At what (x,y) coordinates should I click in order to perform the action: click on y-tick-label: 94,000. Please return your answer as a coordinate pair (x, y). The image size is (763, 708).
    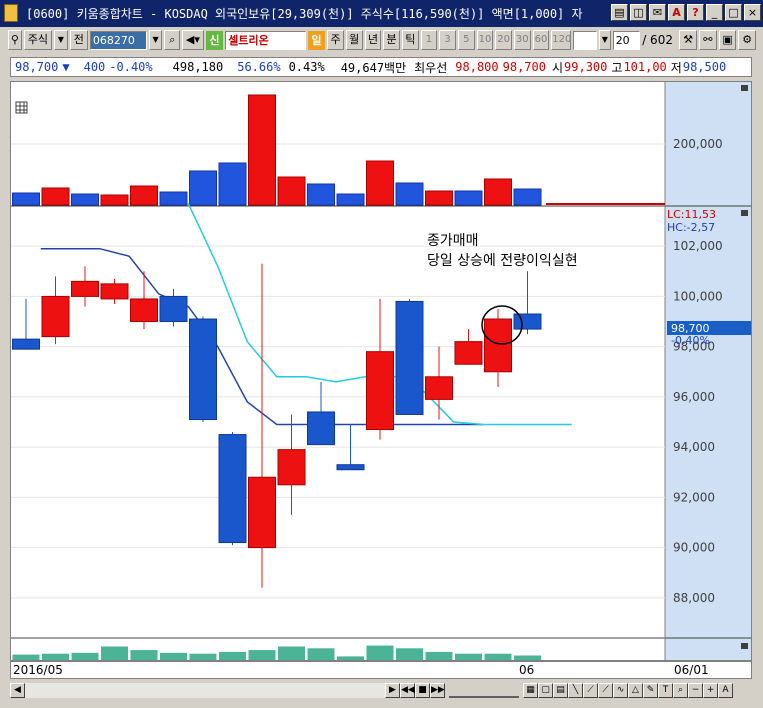
    Looking at the image, I should click on (694, 447).